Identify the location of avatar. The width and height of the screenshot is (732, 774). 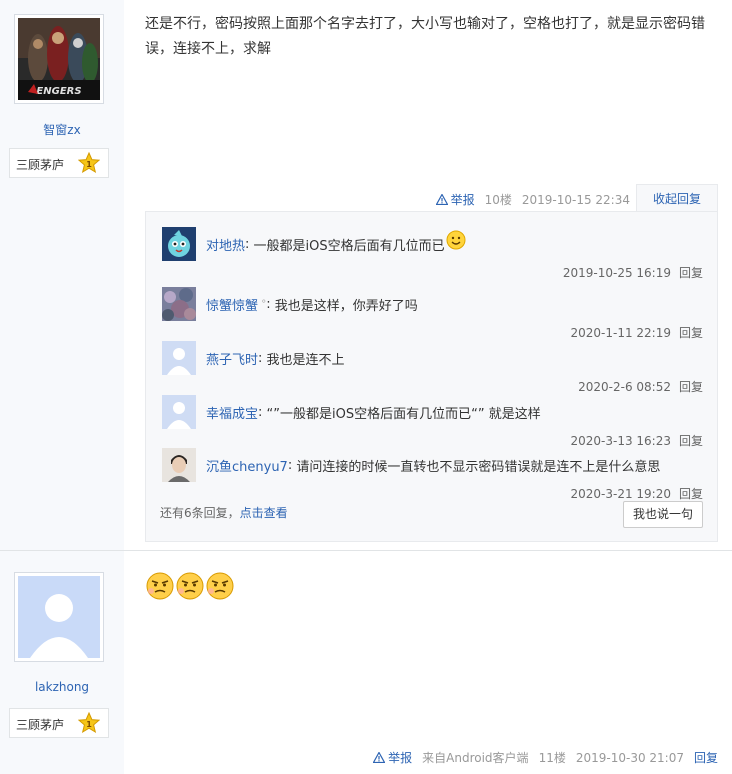
(59, 617).